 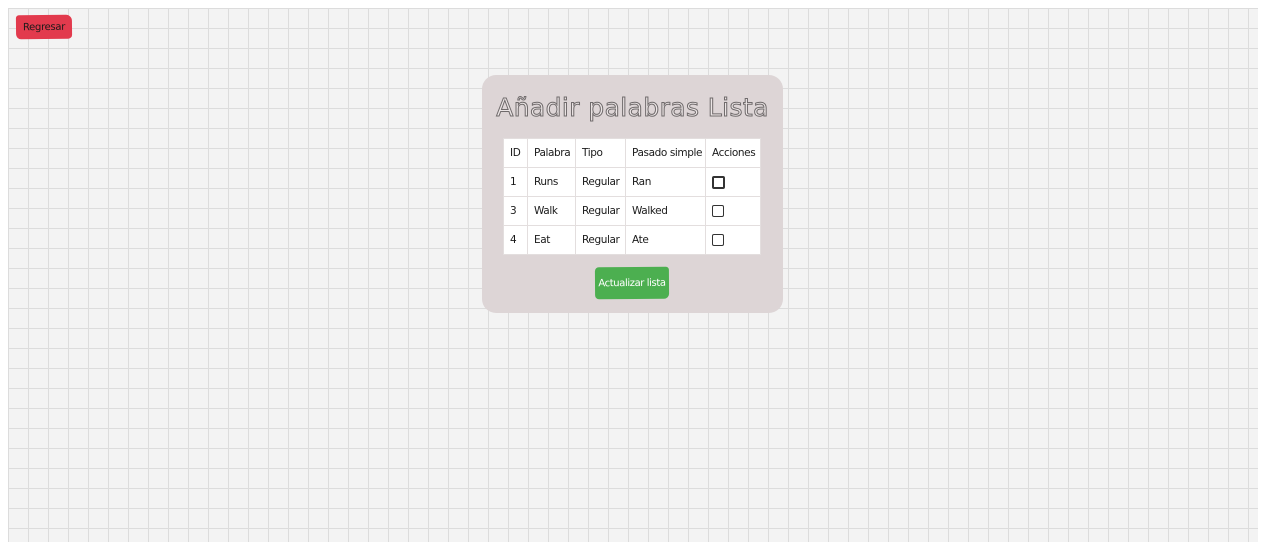 I want to click on table-row: 4 Eat Regular Ate, so click(x=632, y=240).